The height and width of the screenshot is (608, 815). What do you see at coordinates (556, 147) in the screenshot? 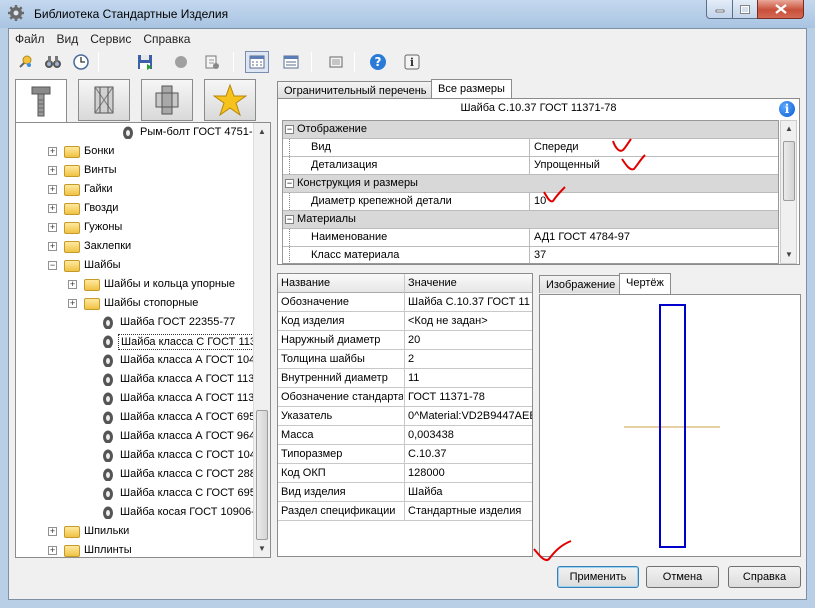
I see `property-value: Спереди` at bounding box center [556, 147].